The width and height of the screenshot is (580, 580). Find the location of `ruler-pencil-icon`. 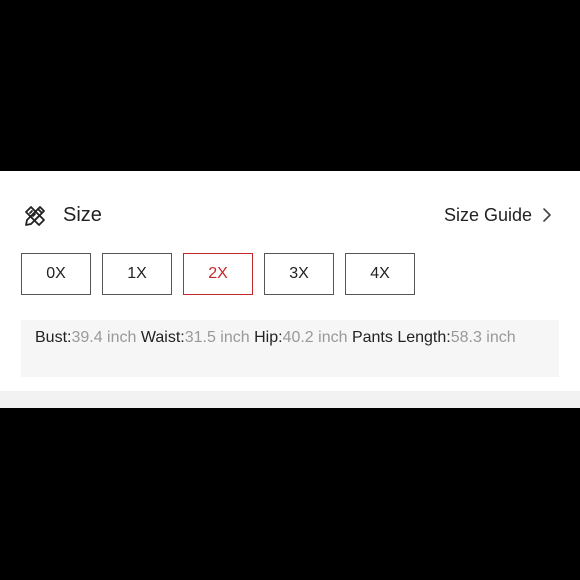

ruler-pencil-icon is located at coordinates (35, 216).